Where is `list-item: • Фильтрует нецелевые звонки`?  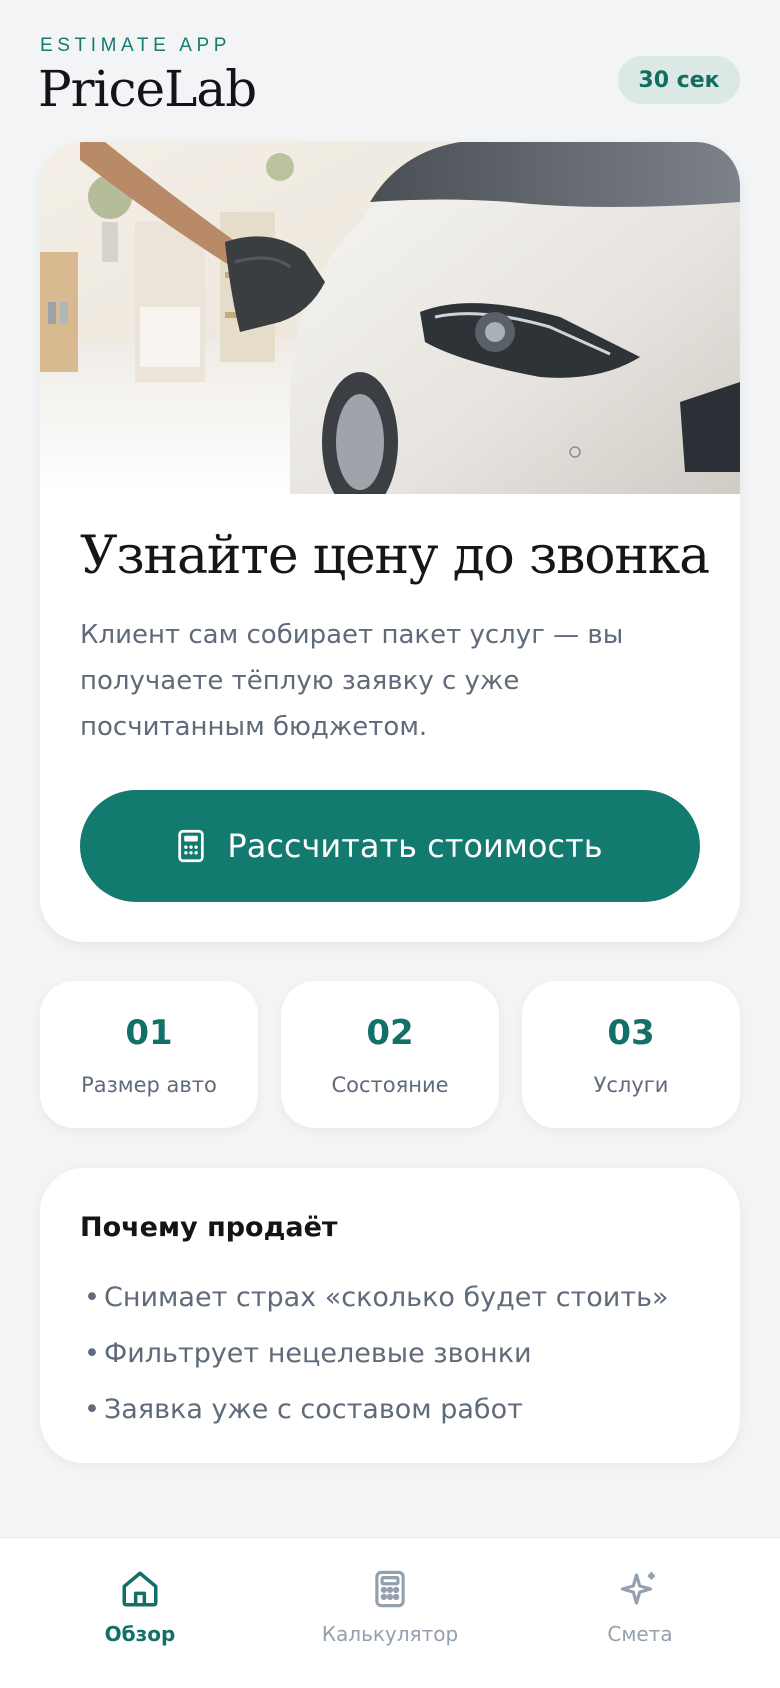 list-item: • Фильтрует нецелевые звонки is located at coordinates (374, 1354).